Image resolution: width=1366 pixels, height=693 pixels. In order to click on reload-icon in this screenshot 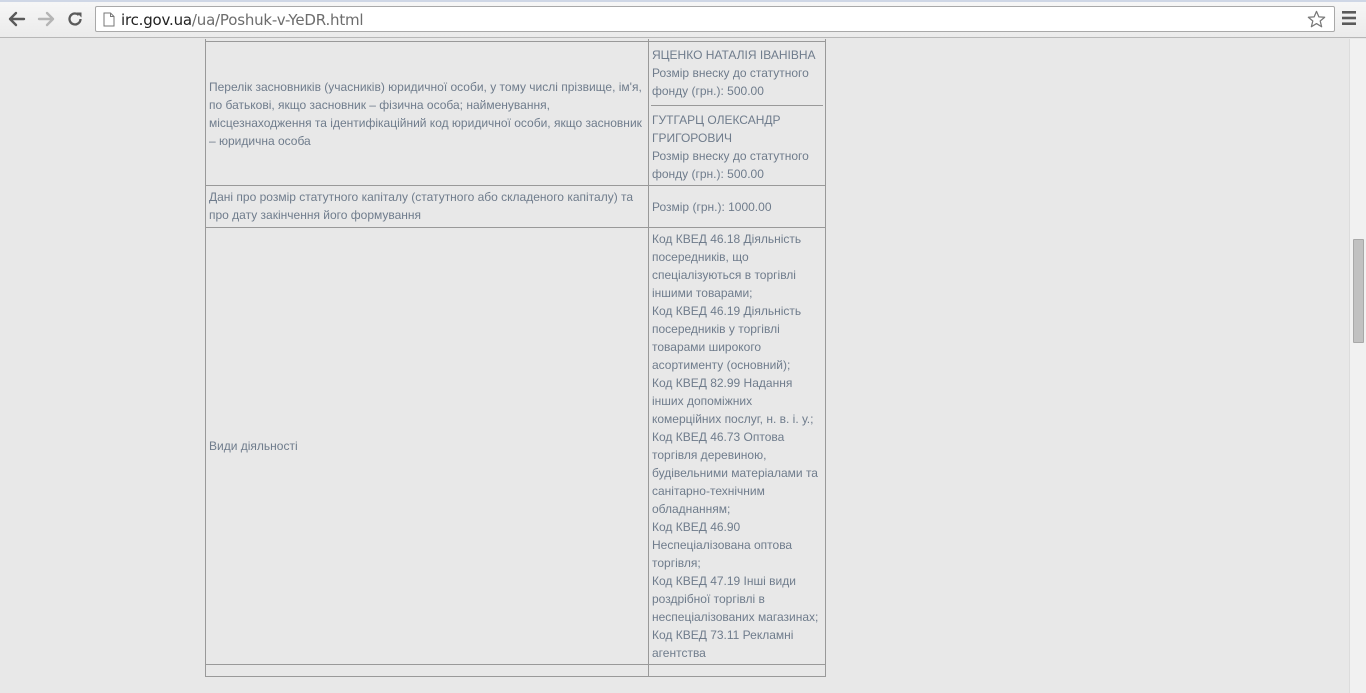, I will do `click(75, 19)`.